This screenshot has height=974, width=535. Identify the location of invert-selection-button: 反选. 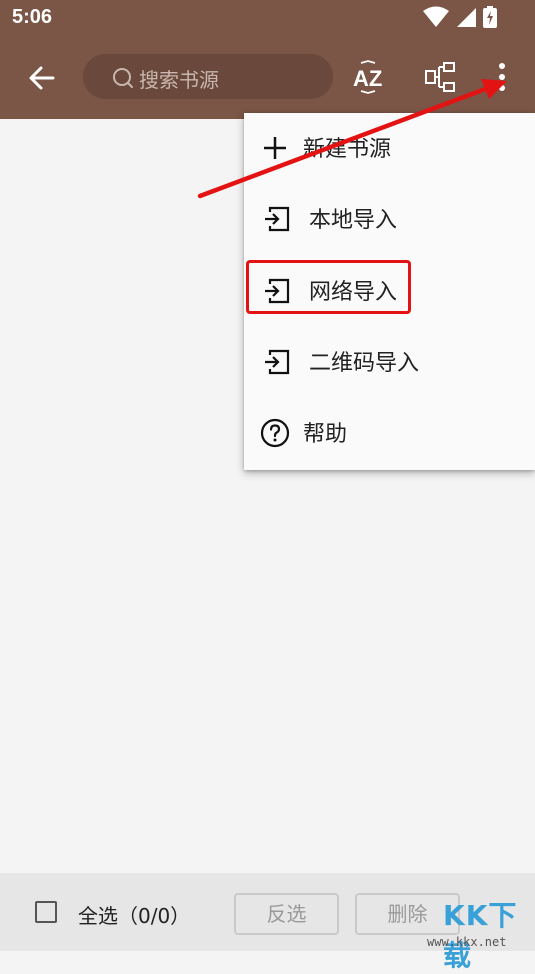
(286, 914).